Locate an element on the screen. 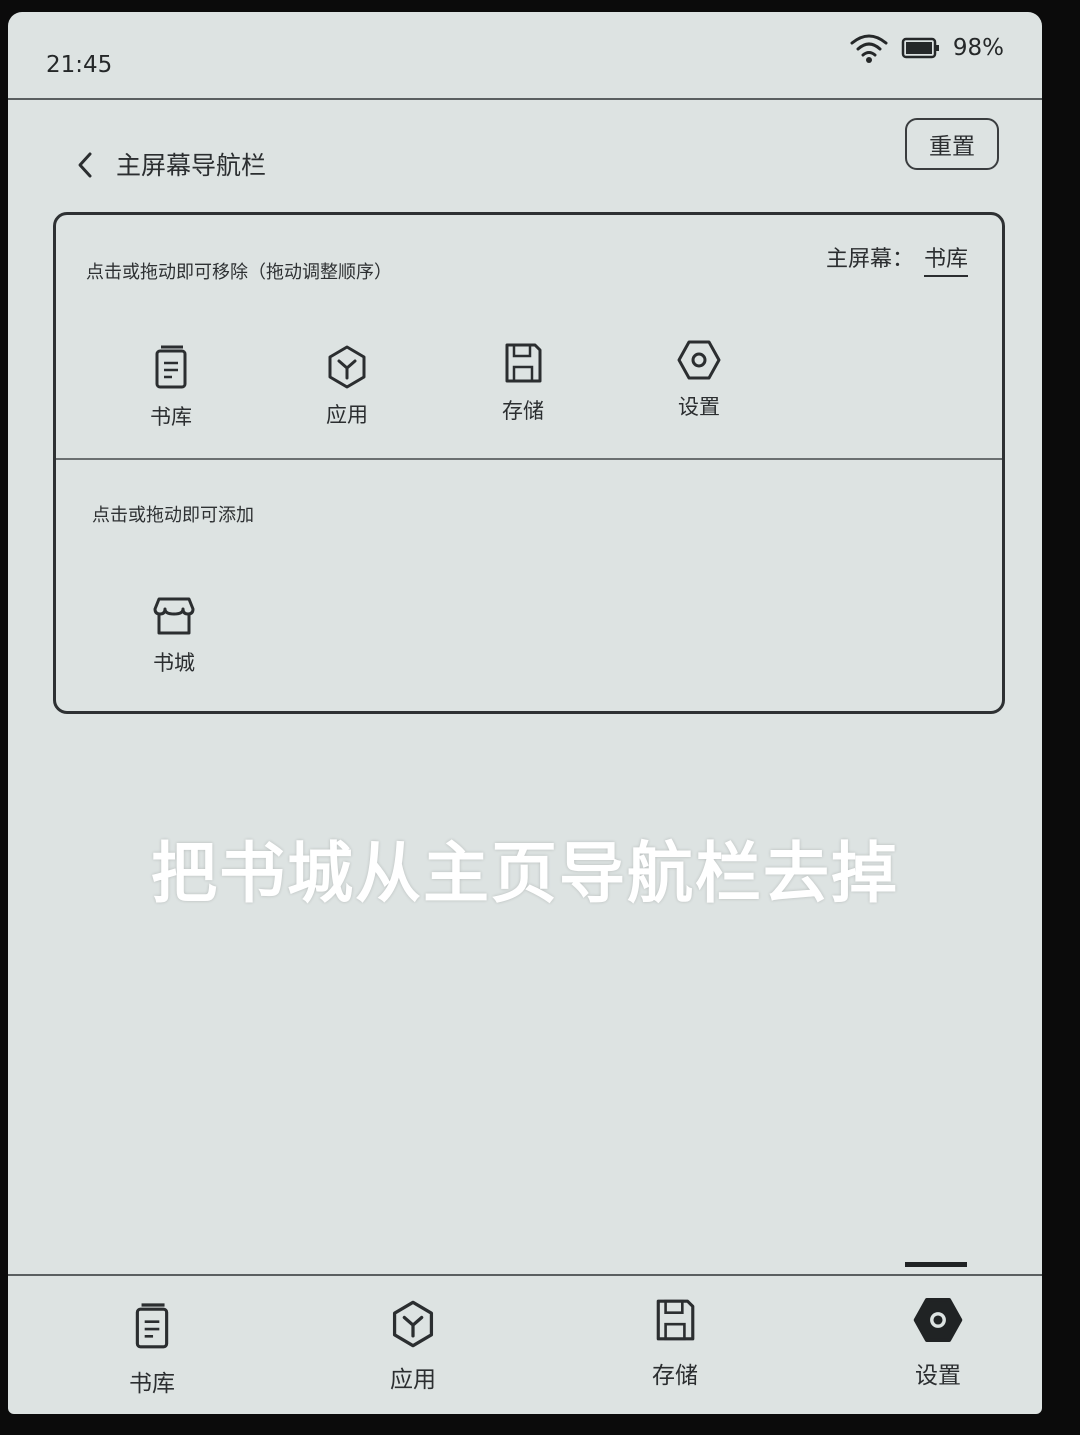 The width and height of the screenshot is (1080, 1435). current-item-settings: 设置 is located at coordinates (699, 379).